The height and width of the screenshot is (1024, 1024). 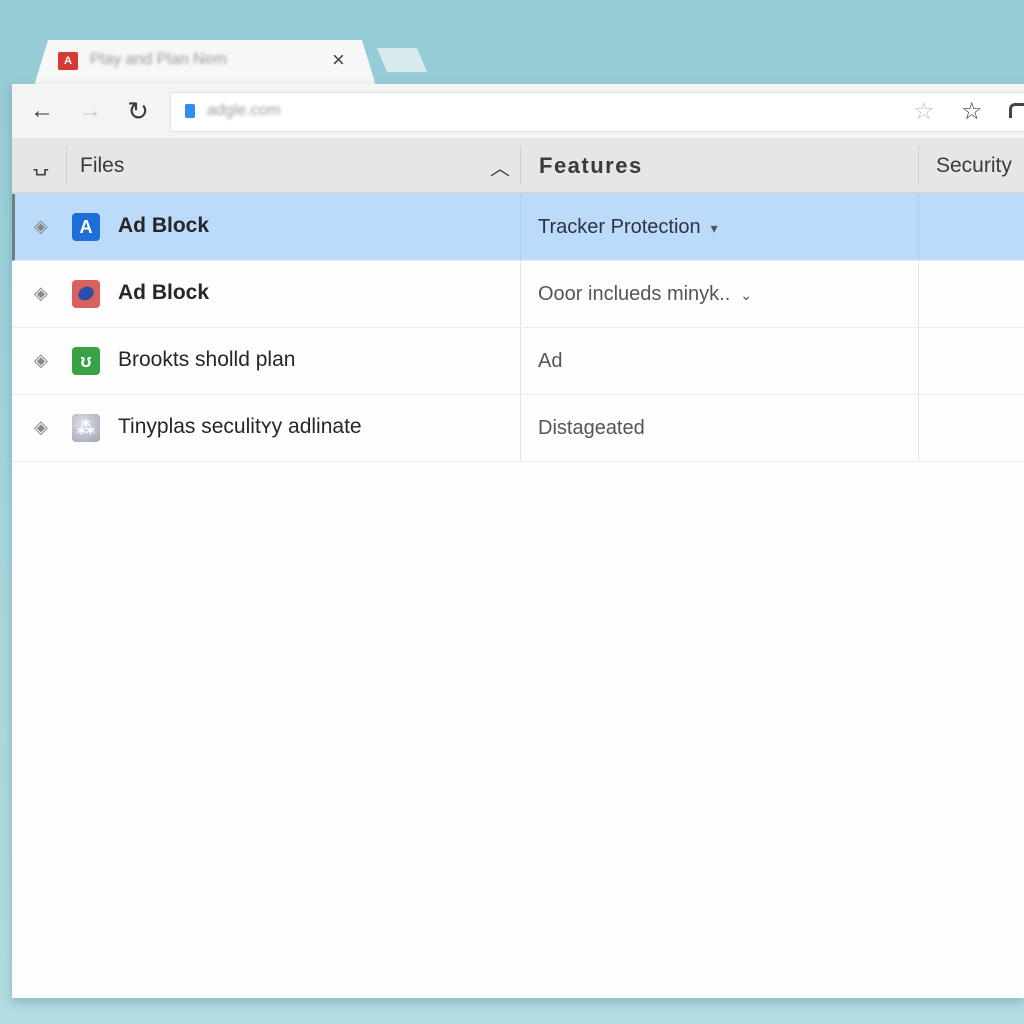 I want to click on feature-value: Ooor inclueds minyk.., so click(x=634, y=294).